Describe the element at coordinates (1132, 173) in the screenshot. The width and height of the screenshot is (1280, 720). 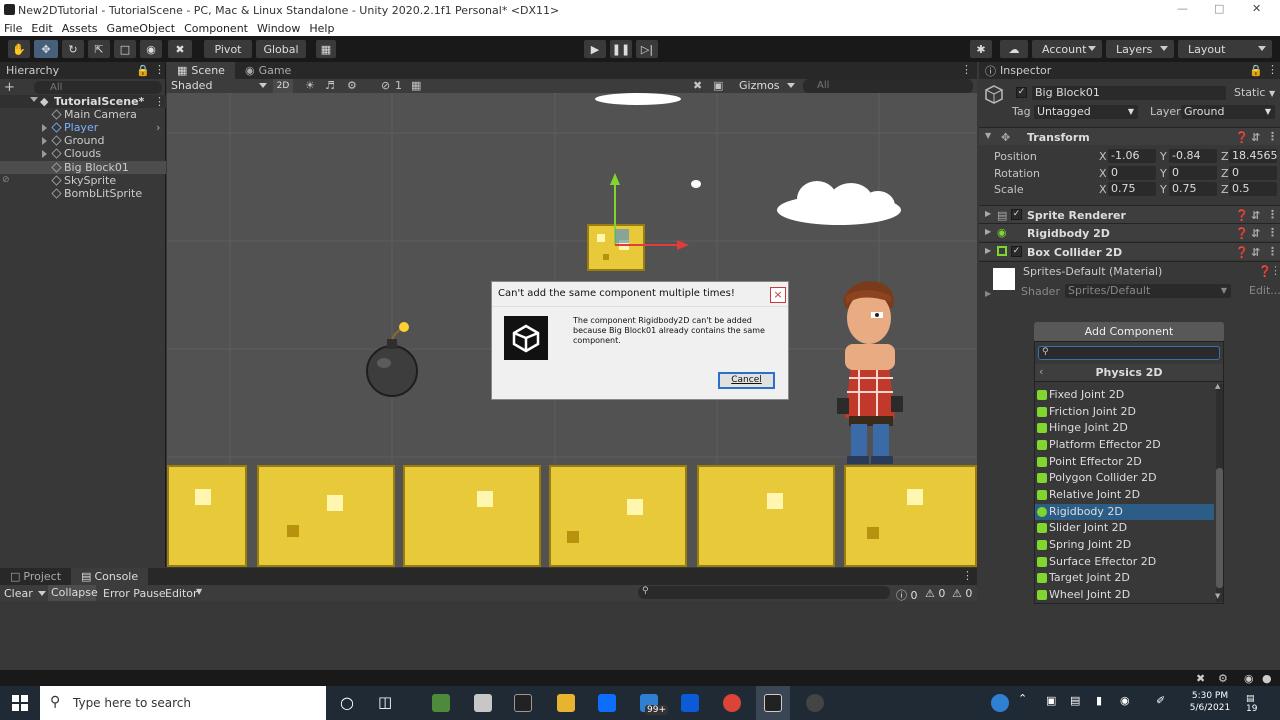
I see `rotation-x-field: 0` at that location.